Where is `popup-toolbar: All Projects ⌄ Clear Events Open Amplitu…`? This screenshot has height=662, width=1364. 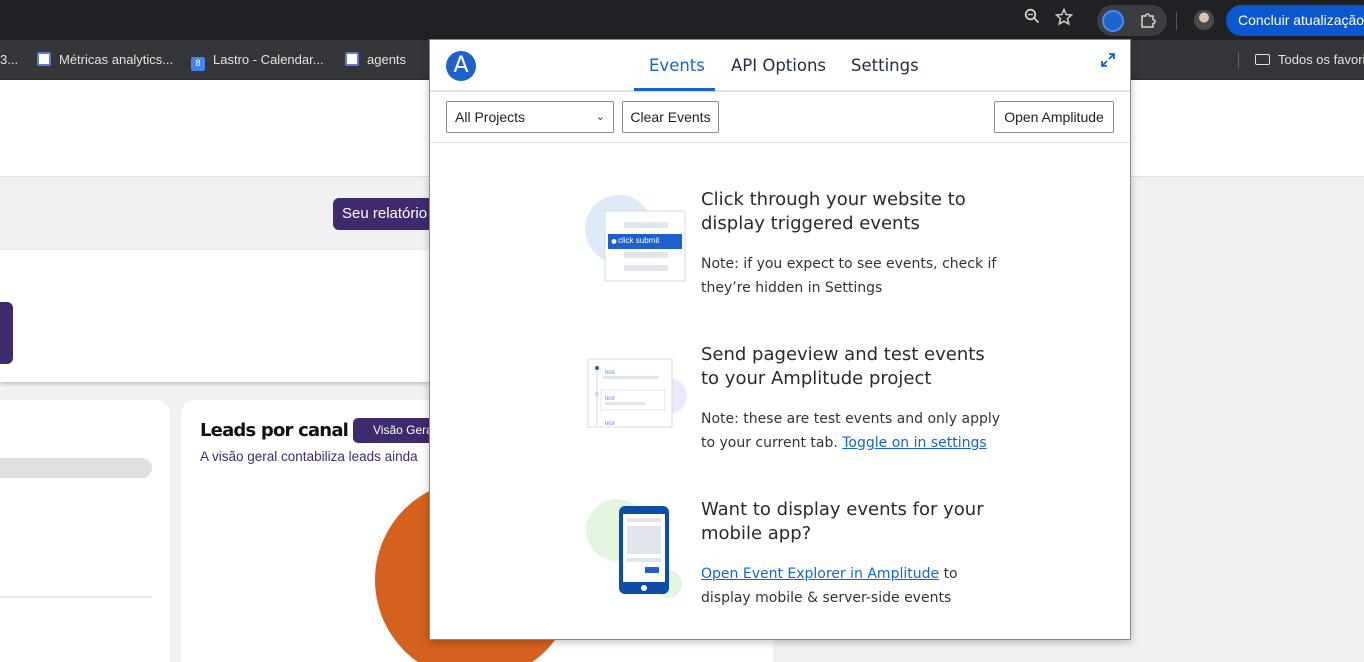
popup-toolbar: All Projects ⌄ Clear Events Open Amplitu… is located at coordinates (780, 117).